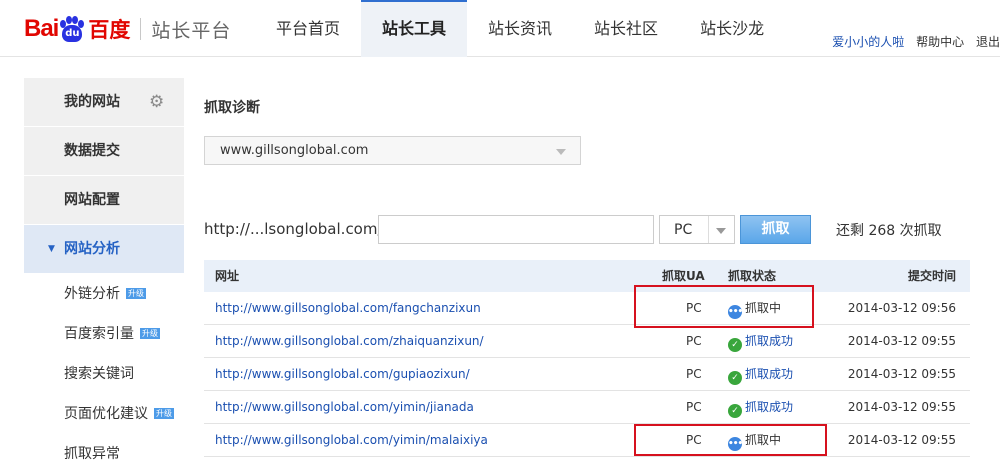  I want to click on caret-down-icon: ▼, so click(51, 249).